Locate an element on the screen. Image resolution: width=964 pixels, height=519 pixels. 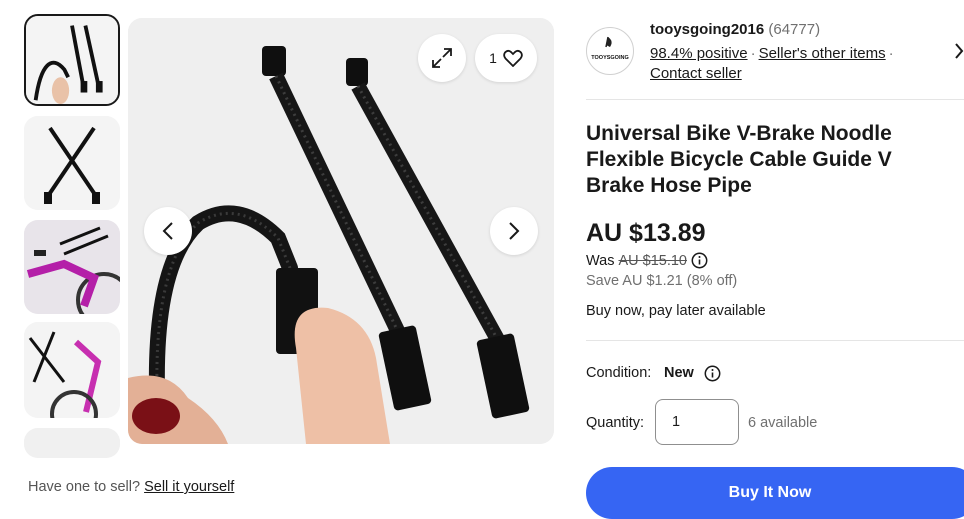
expand-icon is located at coordinates (442, 58).